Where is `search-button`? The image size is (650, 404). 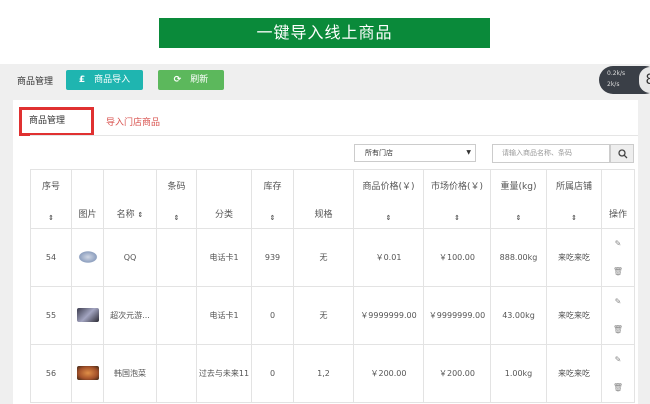
search-button is located at coordinates (622, 153).